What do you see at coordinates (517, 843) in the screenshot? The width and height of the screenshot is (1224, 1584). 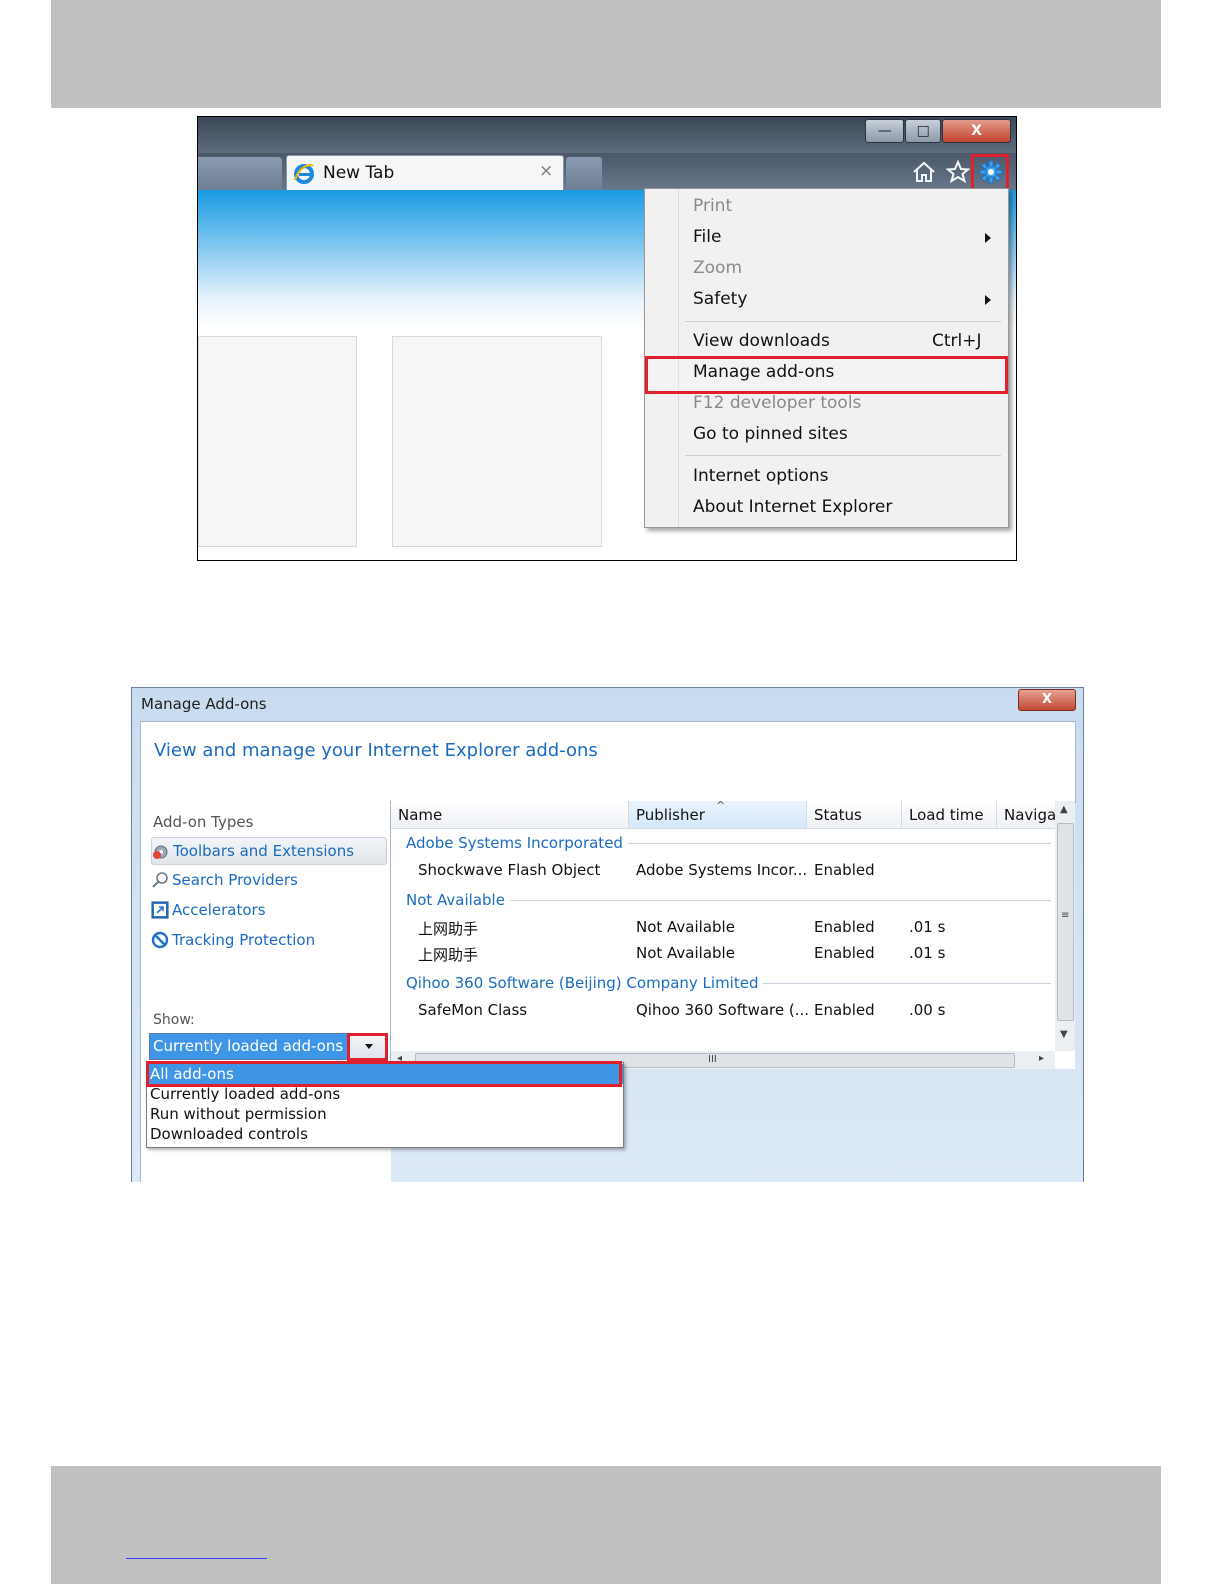 I see `group-header: Adobe Systems Incorporated` at bounding box center [517, 843].